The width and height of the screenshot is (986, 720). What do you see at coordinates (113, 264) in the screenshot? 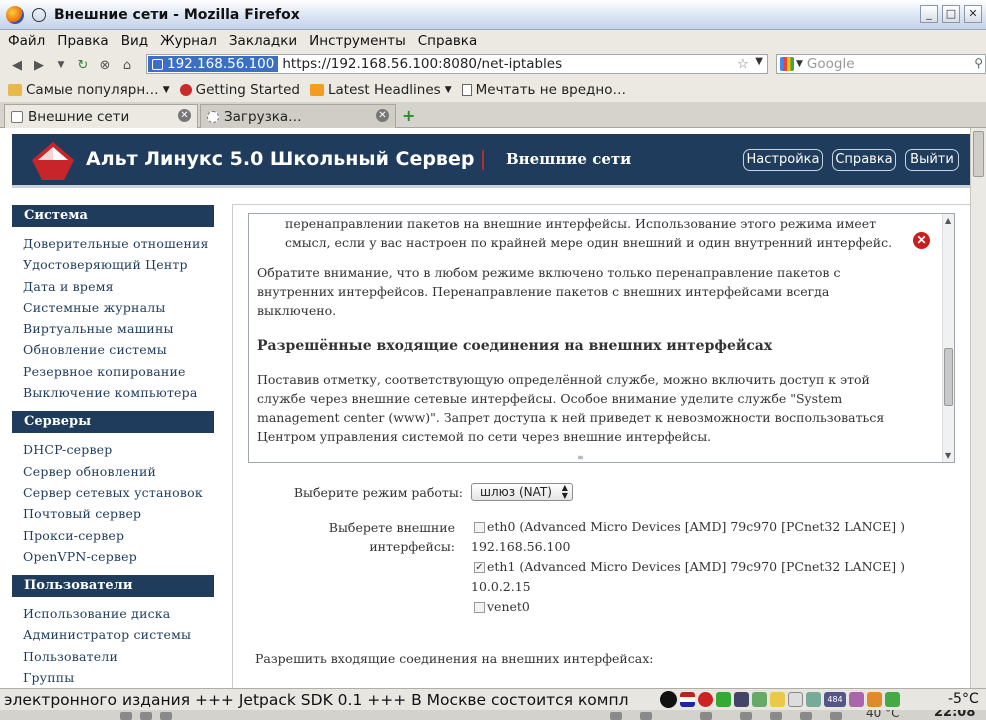
I see `sidebar-item-ca: Удостоверяющий Центр` at bounding box center [113, 264].